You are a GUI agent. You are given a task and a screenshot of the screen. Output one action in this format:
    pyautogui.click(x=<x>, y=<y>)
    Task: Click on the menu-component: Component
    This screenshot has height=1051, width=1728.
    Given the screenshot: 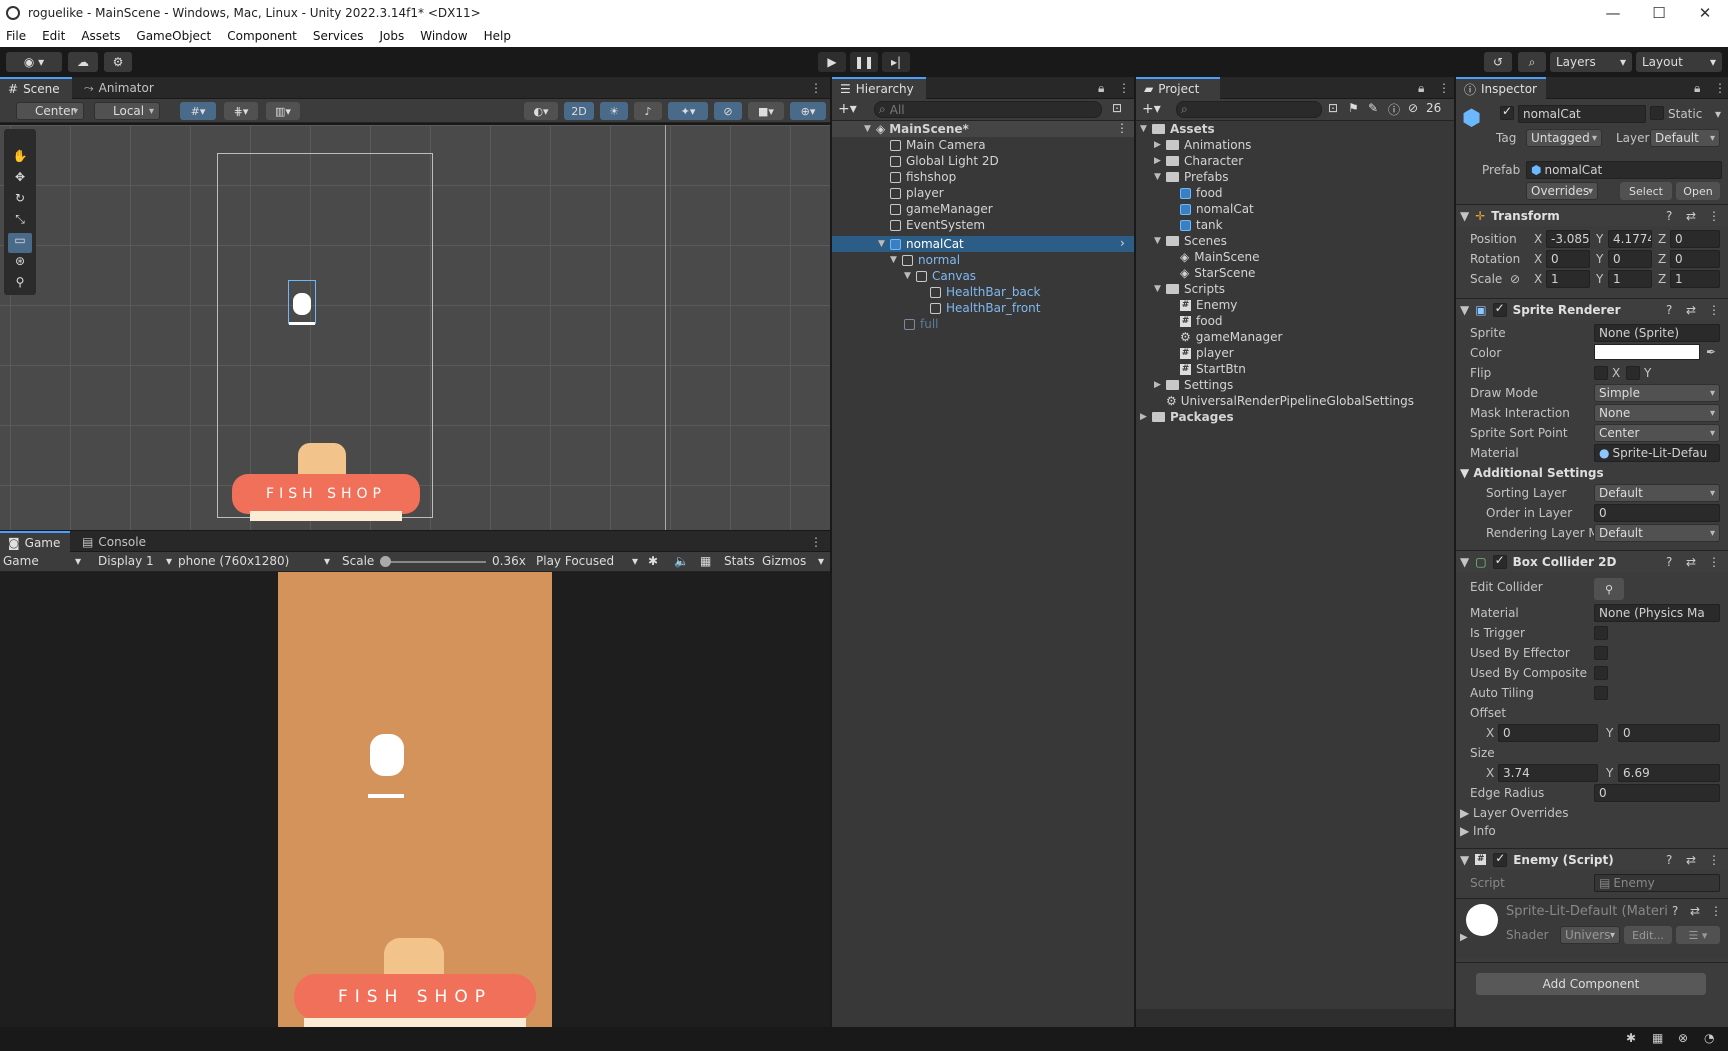 What is the action you would take?
    pyautogui.click(x=262, y=36)
    